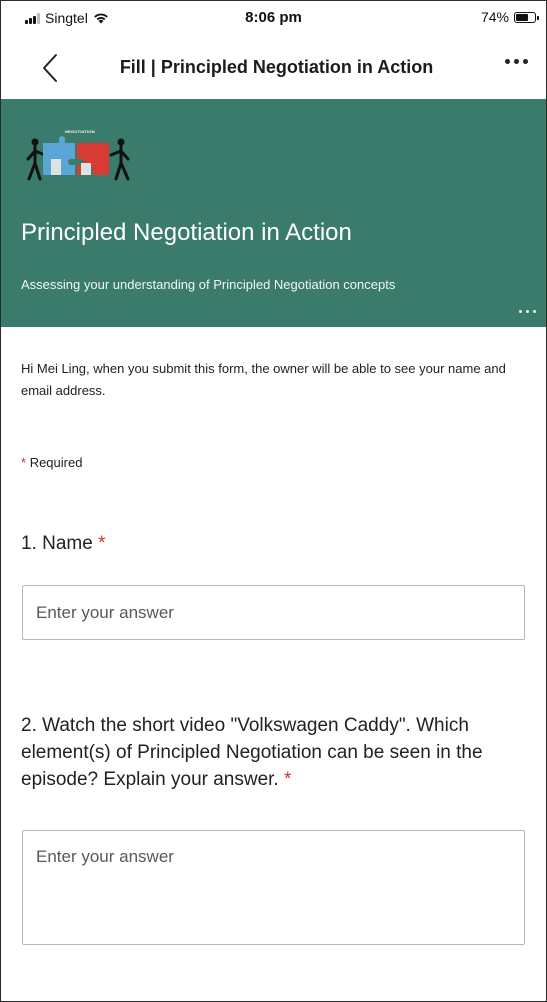 The height and width of the screenshot is (1002, 547). I want to click on question-1-number: 1., so click(29, 543).